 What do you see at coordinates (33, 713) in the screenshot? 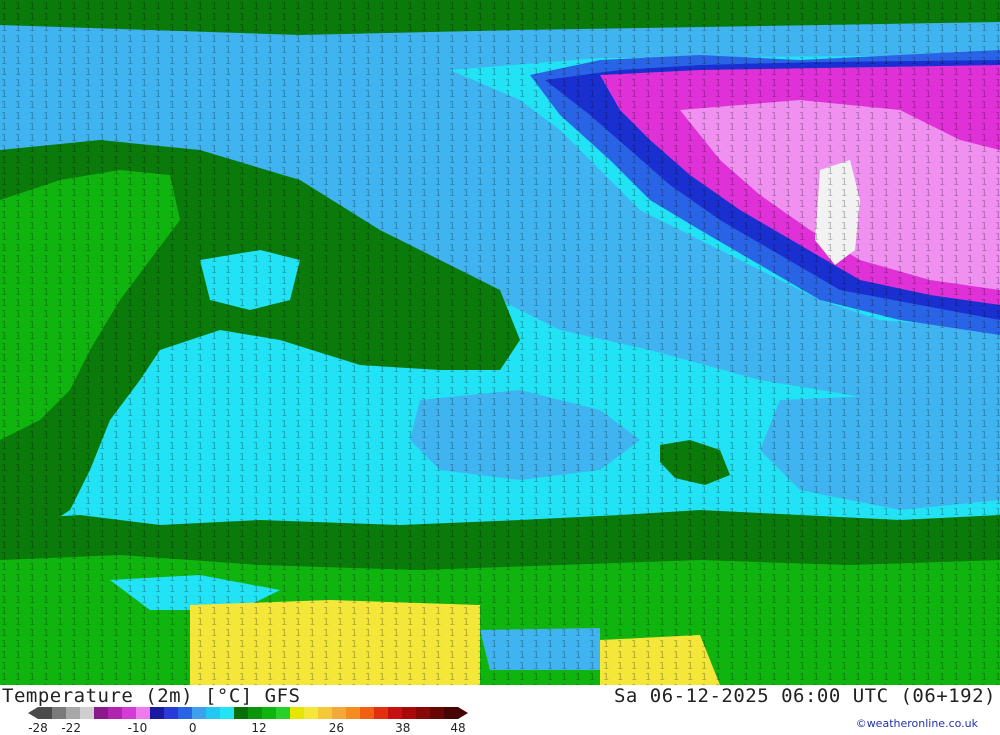
I see `legend-arrow-left` at bounding box center [33, 713].